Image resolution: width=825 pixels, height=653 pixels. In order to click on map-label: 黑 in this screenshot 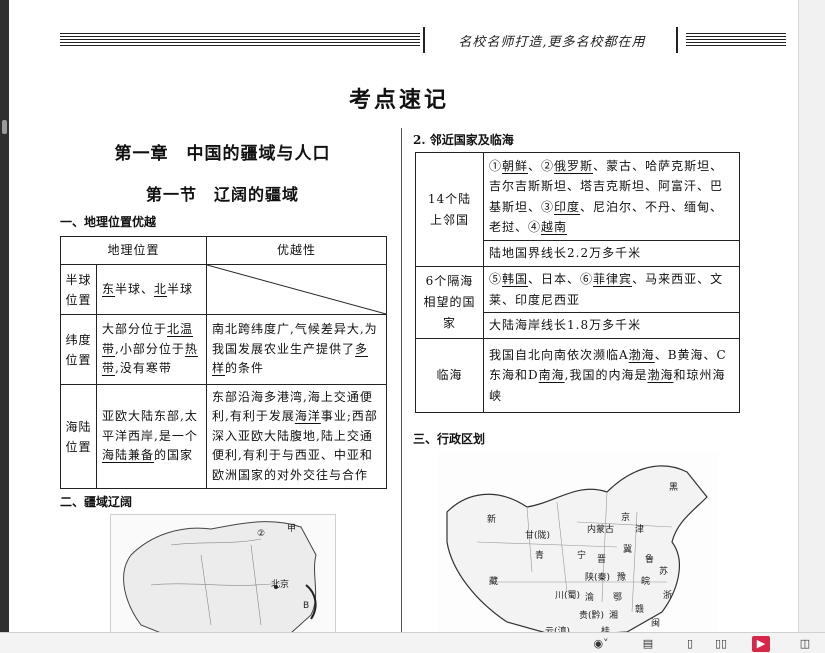, I will do `click(674, 488)`.